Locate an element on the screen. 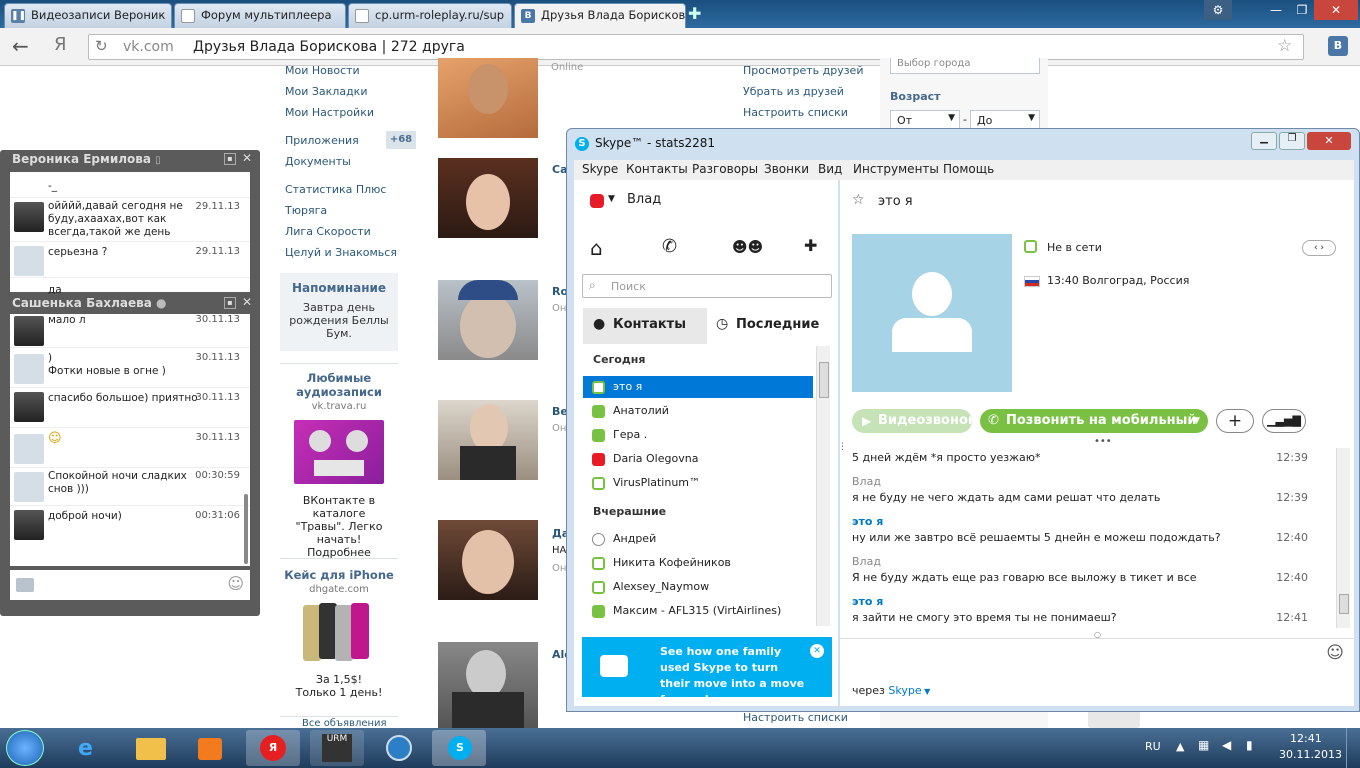 Image resolution: width=1360 pixels, height=768 pixels. tray-arrow-icon: ▲ is located at coordinates (1180, 746).